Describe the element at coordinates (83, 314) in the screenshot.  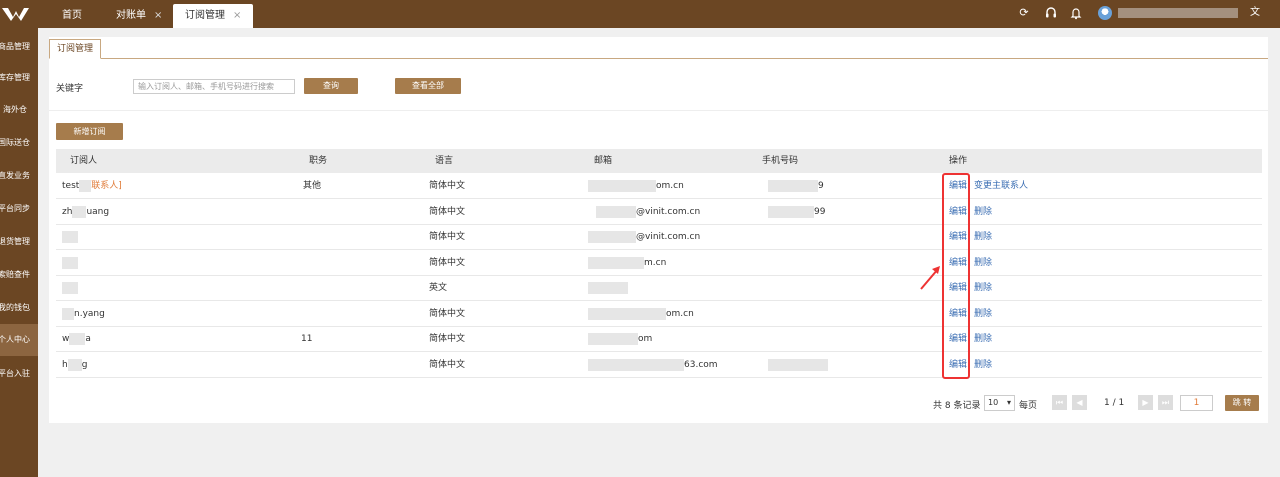
I see `subscriber-cell: n.yang` at that location.